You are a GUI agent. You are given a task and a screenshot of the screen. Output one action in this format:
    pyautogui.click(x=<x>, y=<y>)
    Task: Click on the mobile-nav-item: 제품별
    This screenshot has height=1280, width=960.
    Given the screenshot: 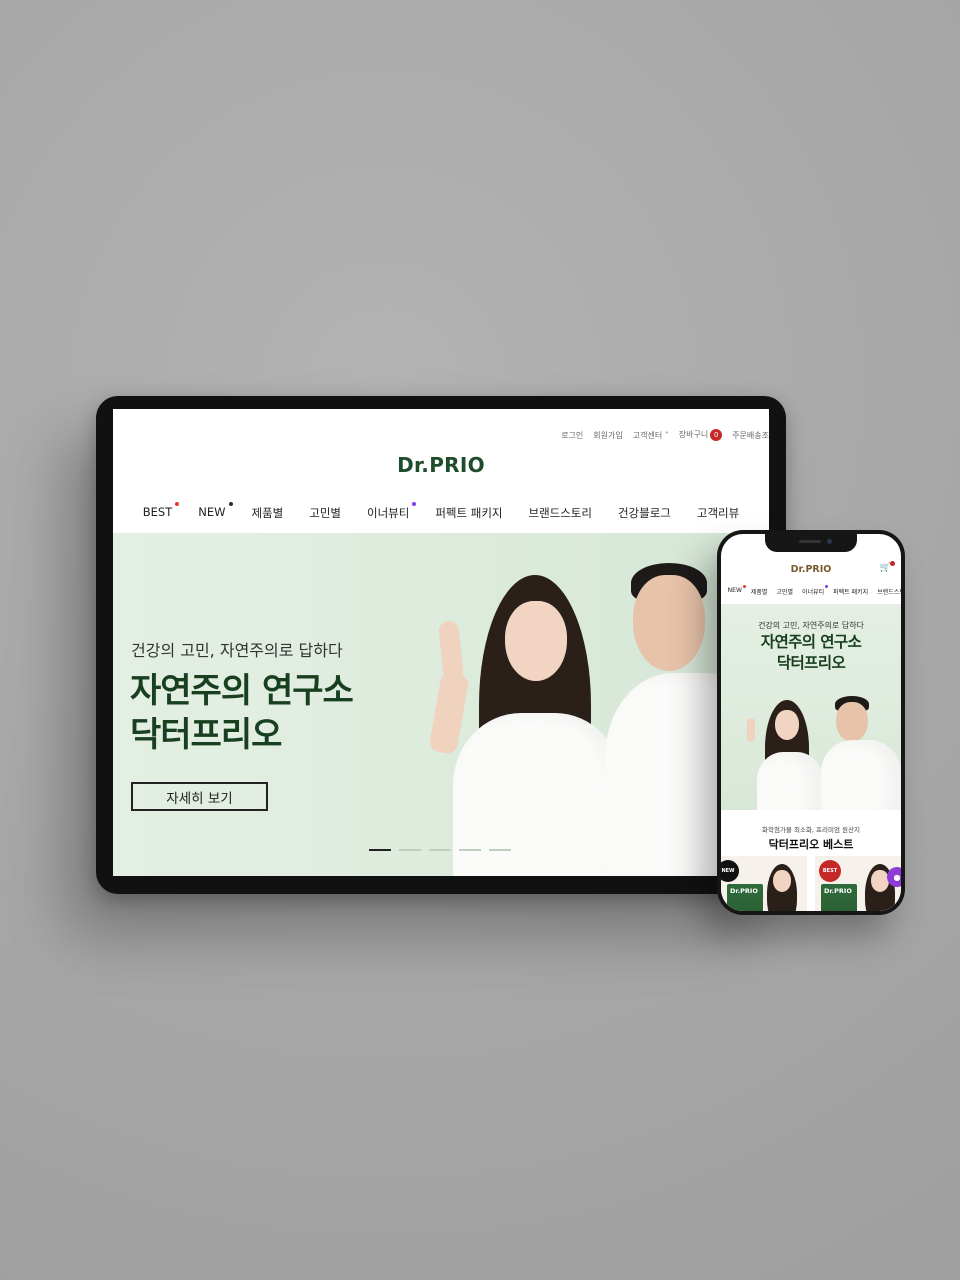 What is the action you would take?
    pyautogui.click(x=759, y=591)
    